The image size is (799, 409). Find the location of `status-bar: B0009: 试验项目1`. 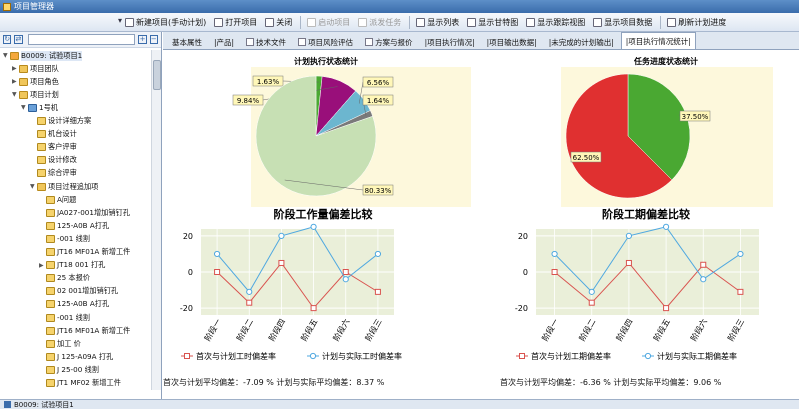

status-bar: B0009: 试验项目1 is located at coordinates (399, 404).